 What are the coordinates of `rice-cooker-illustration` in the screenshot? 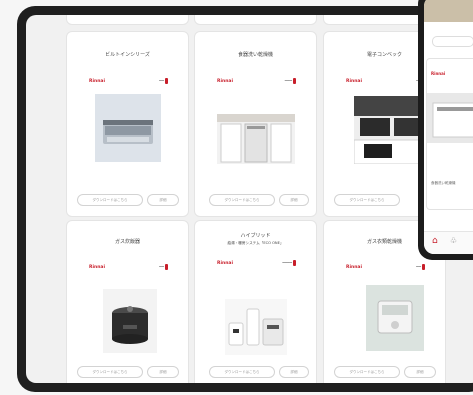 It's located at (130, 321).